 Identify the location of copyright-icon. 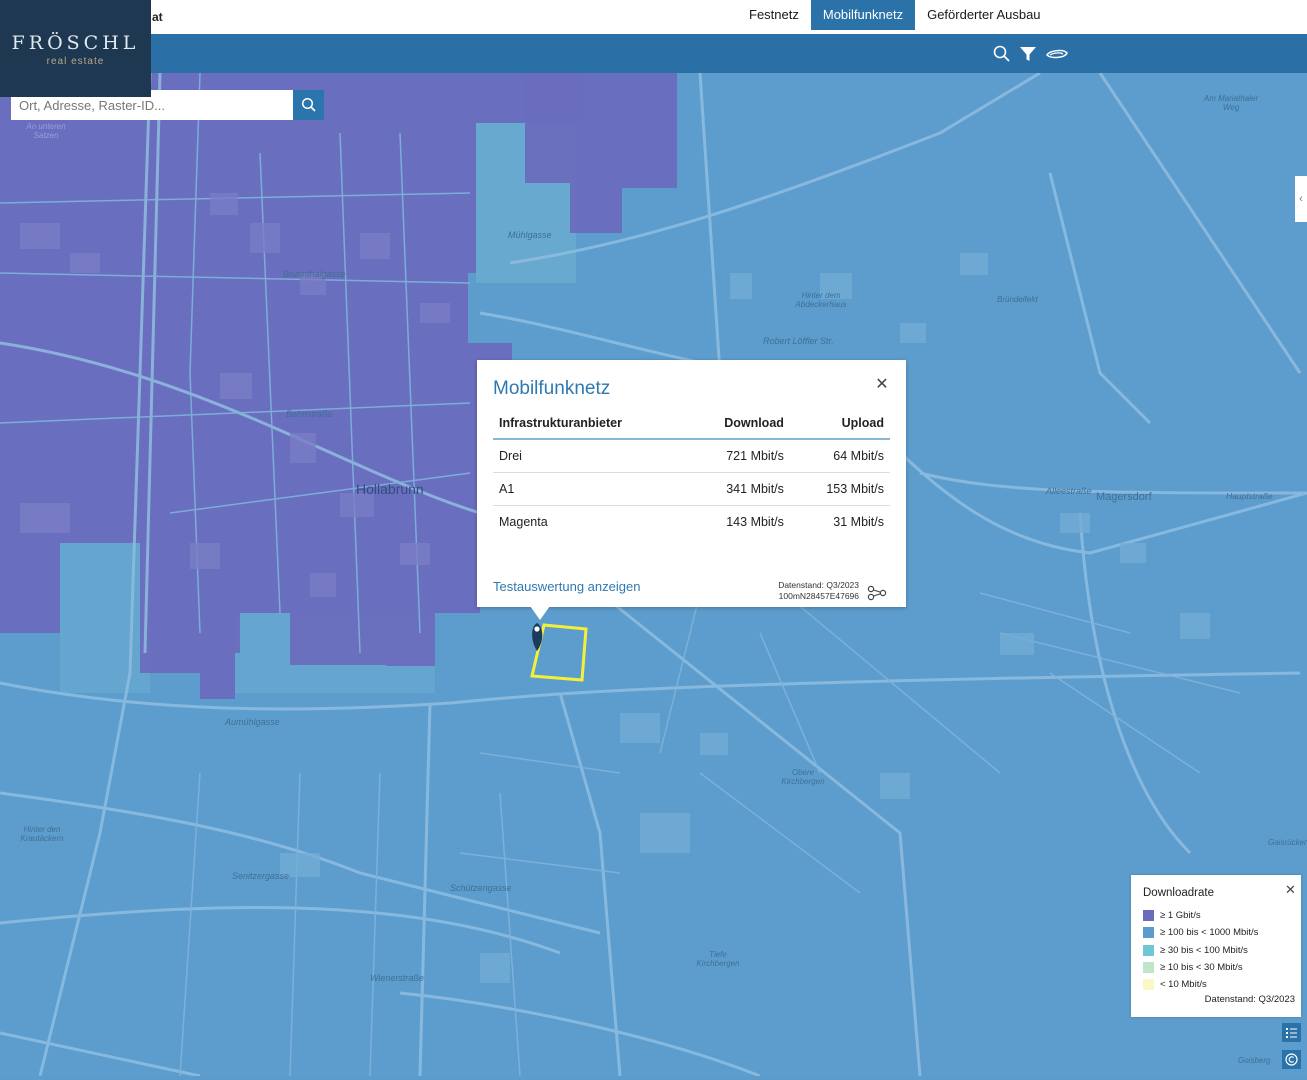
(1291, 1059).